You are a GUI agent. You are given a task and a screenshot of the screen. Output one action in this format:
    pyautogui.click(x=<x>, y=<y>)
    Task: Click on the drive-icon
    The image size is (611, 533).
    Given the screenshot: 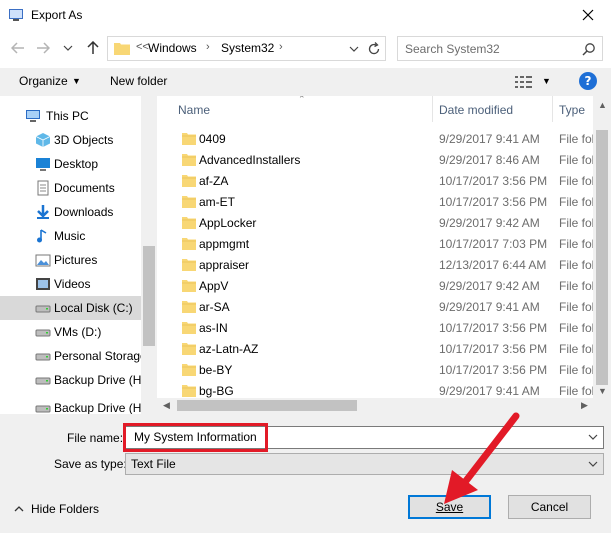 What is the action you would take?
    pyautogui.click(x=43, y=381)
    